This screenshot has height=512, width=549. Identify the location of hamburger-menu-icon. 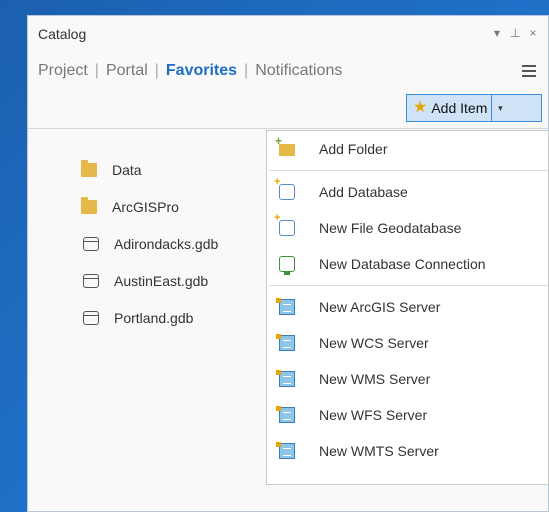
(529, 72).